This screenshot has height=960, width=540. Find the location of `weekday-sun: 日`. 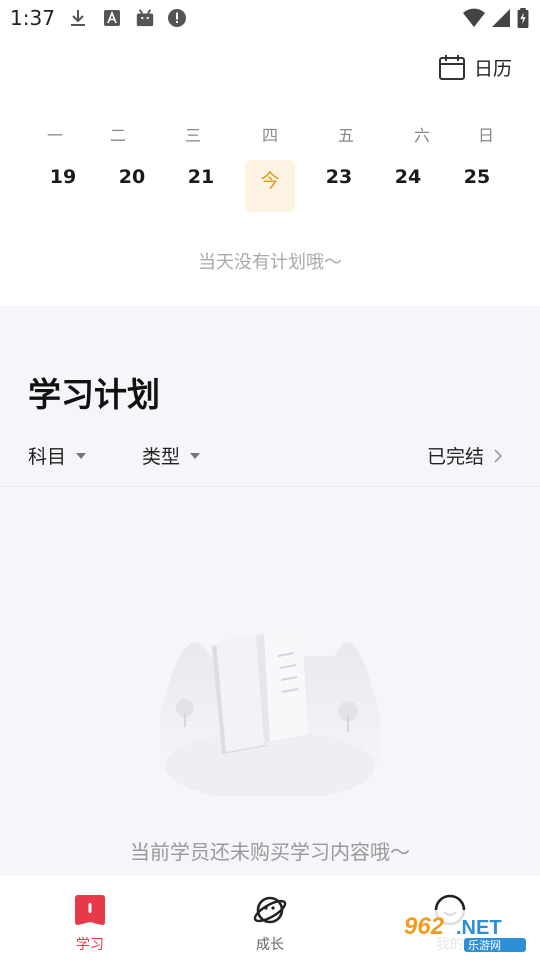

weekday-sun: 日 is located at coordinates (485, 135).